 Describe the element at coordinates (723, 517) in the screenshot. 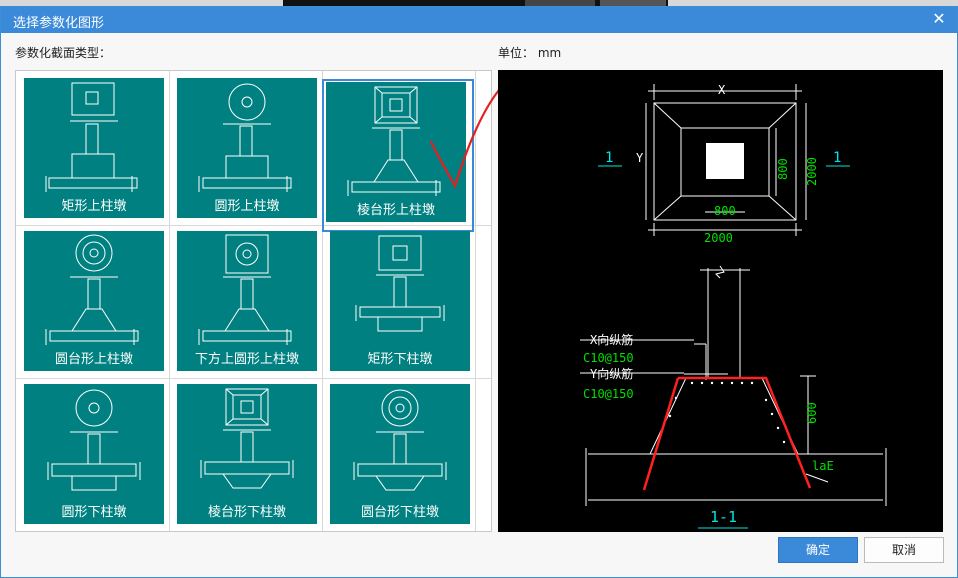

I see `section-title: 1-1` at that location.